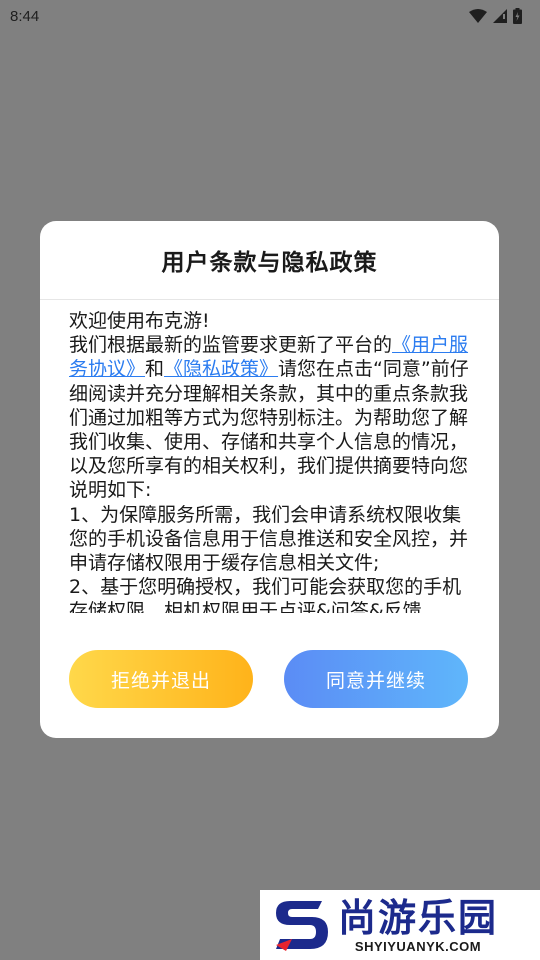  What do you see at coordinates (265, 594) in the screenshot?
I see `permission-item-2: 2、基于您明确授权，我们可能会获取您的手机存储权限、相机权限用于点评&问答&反馈` at bounding box center [265, 594].